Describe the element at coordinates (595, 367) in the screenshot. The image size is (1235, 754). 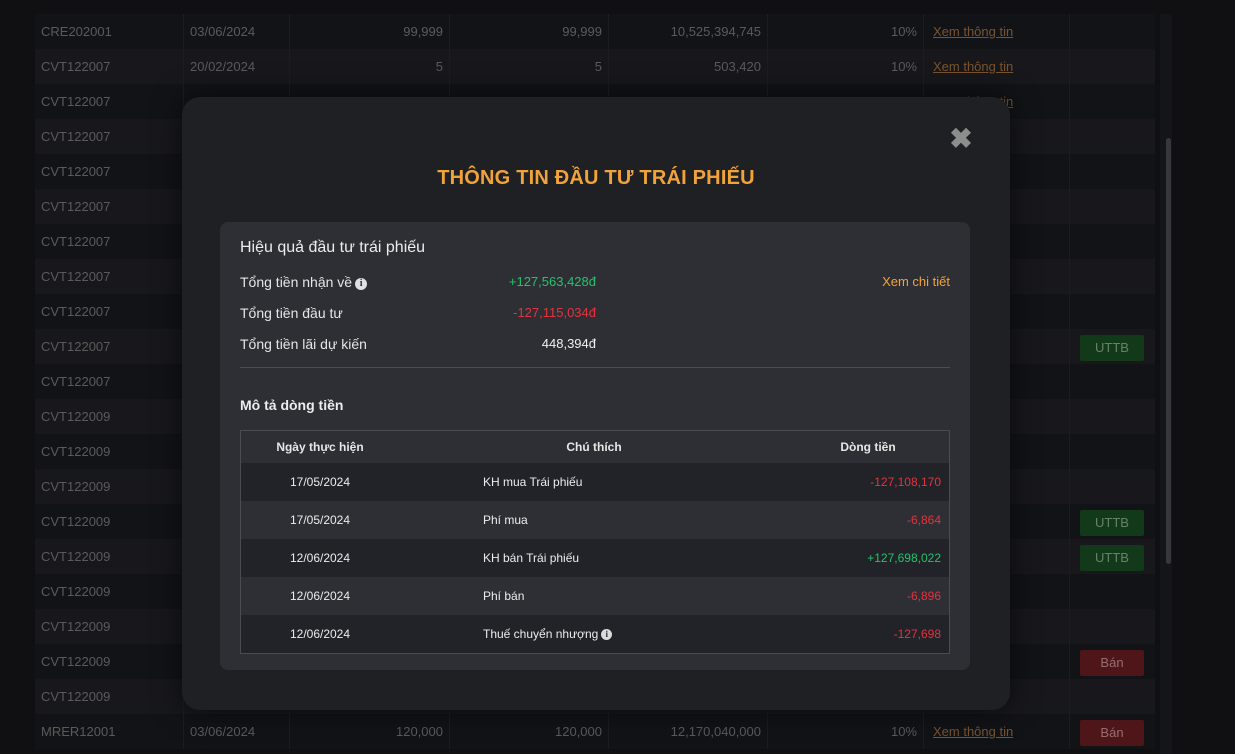
I see `divider` at that location.